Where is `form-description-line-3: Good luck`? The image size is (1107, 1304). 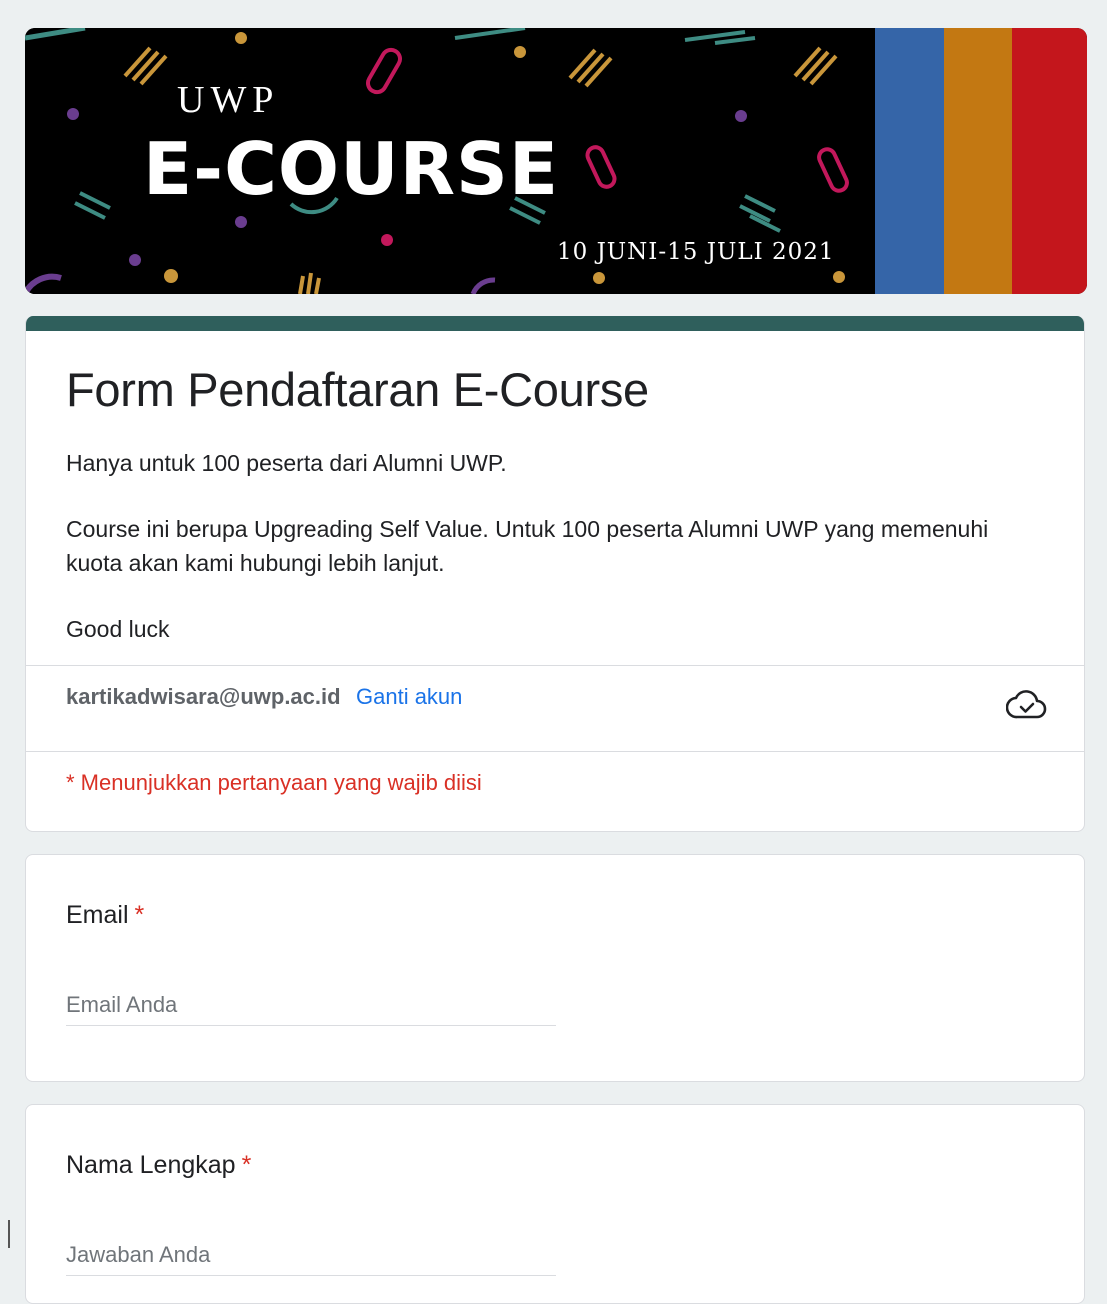 form-description-line-3: Good luck is located at coordinates (118, 629).